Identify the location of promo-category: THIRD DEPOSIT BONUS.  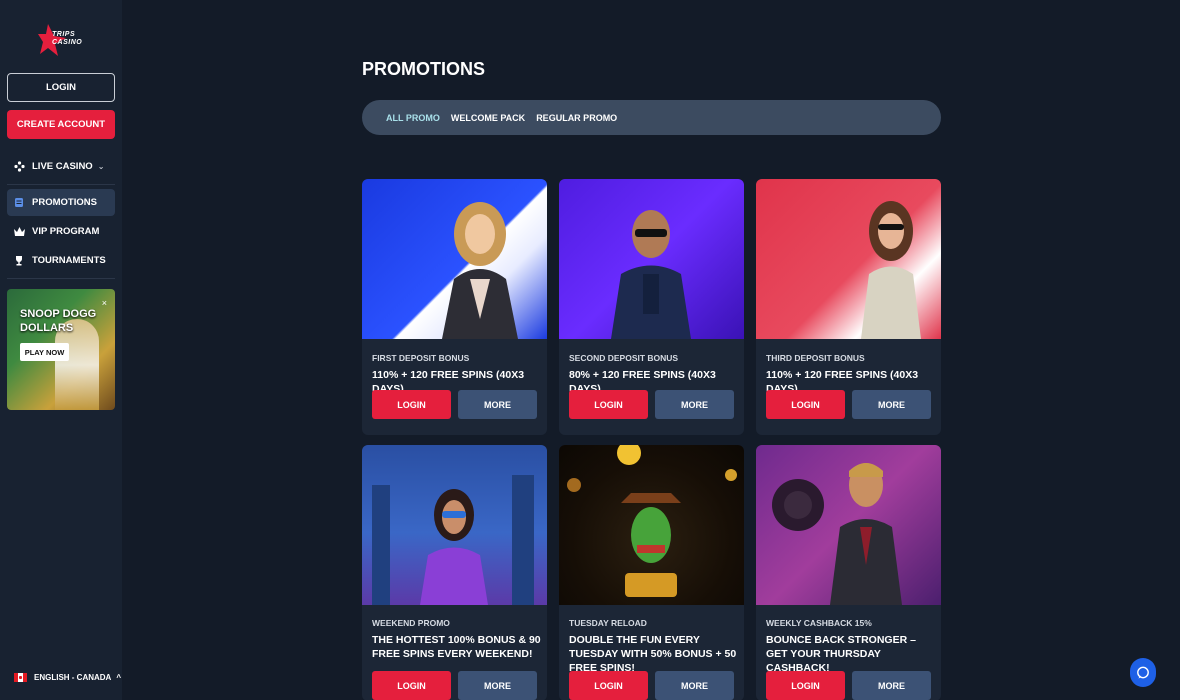
(815, 358).